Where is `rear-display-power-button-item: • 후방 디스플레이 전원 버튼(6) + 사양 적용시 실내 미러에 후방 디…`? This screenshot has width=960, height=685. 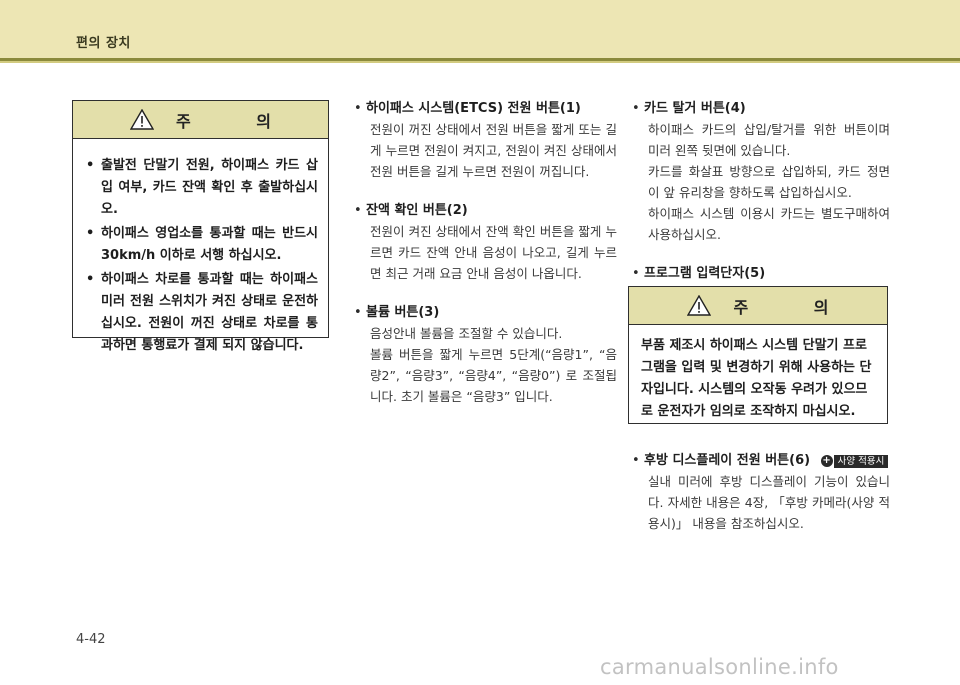
rear-display-power-button-item: • 후방 디스플레이 전원 버튼(6) + 사양 적용시 실내 미러에 후방 디… is located at coordinates (761, 492).